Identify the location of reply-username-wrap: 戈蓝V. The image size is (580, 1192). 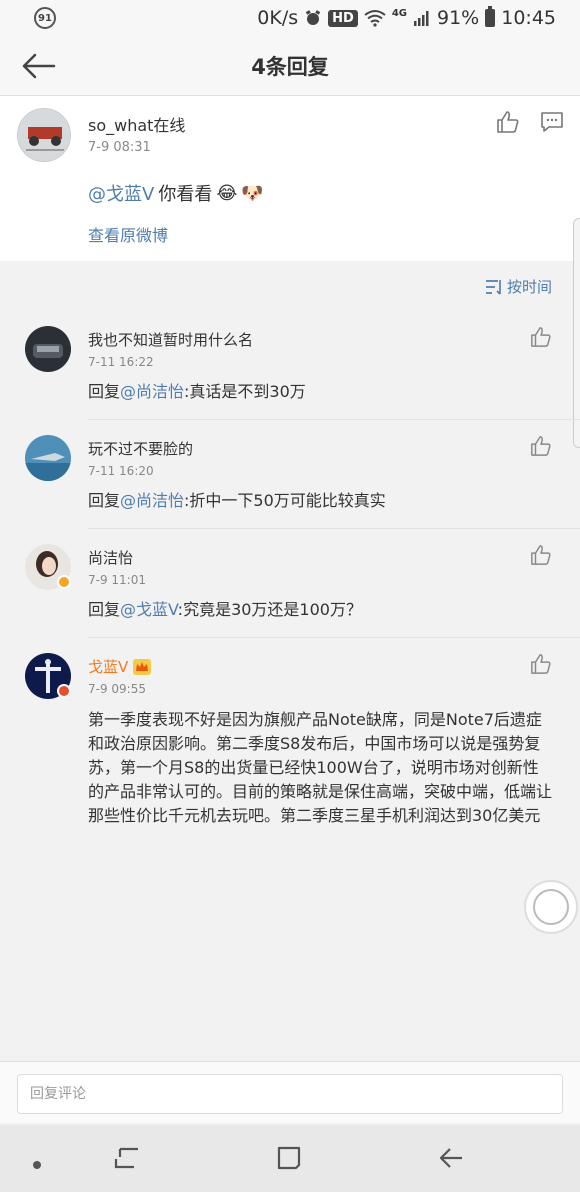
(120, 666).